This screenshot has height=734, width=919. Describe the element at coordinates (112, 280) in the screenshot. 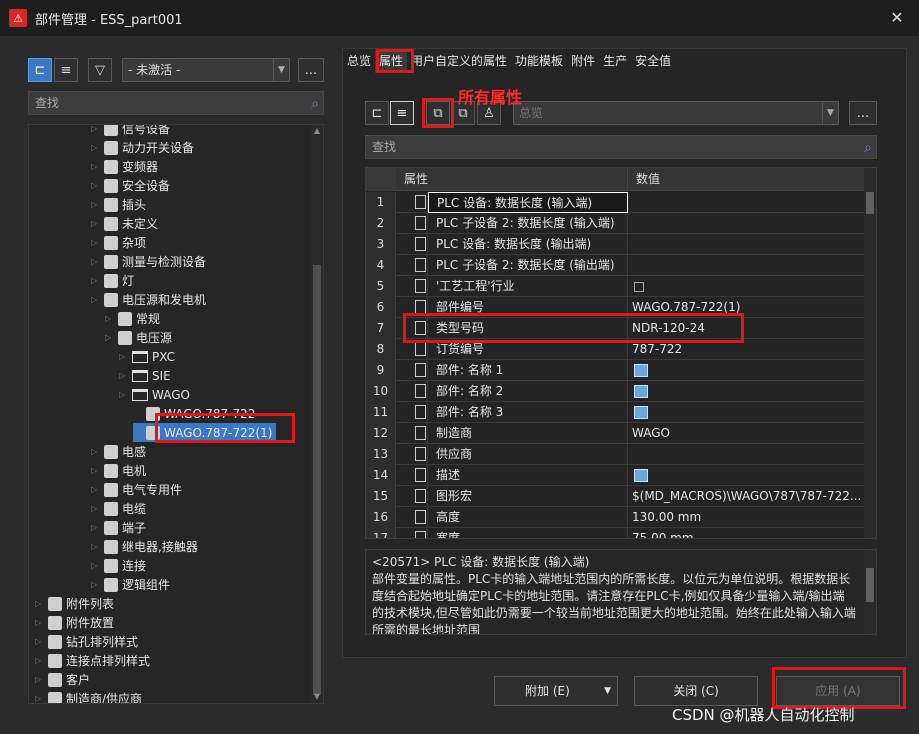

I see `tree-item: ▷ 灯` at that location.